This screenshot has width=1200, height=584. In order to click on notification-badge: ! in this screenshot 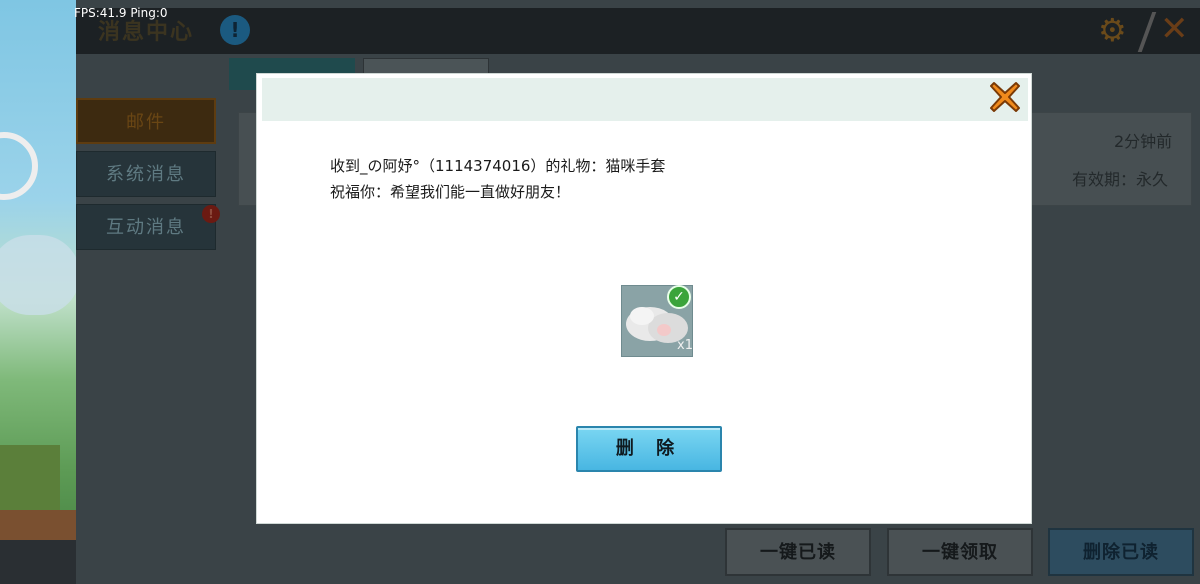, I will do `click(211, 214)`.